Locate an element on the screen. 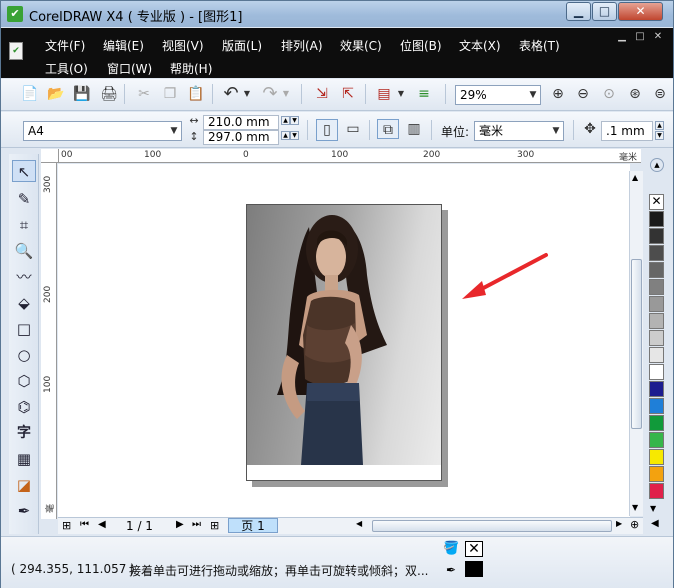 This screenshot has width=674, height=588. ruler-origin is located at coordinates (50, 156).